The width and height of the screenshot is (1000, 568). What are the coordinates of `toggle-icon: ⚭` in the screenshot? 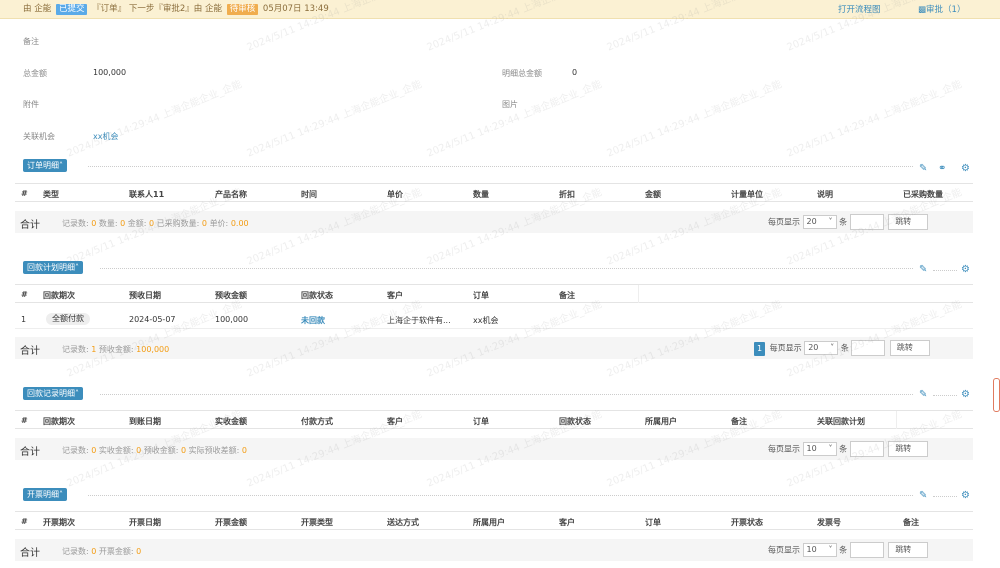 It's located at (942, 169).